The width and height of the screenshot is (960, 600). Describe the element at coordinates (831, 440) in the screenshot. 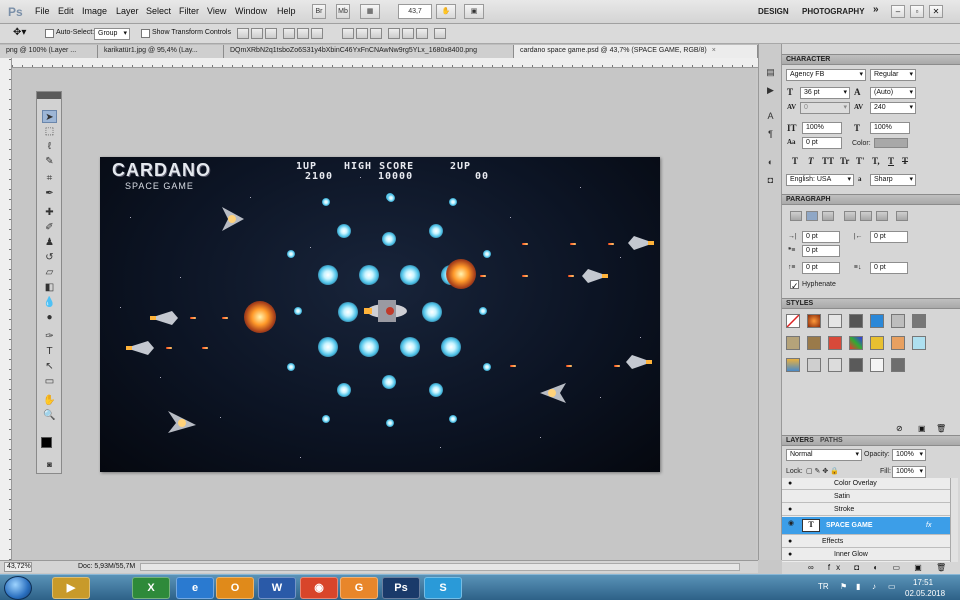

I see `paths-tab: PATHS` at that location.